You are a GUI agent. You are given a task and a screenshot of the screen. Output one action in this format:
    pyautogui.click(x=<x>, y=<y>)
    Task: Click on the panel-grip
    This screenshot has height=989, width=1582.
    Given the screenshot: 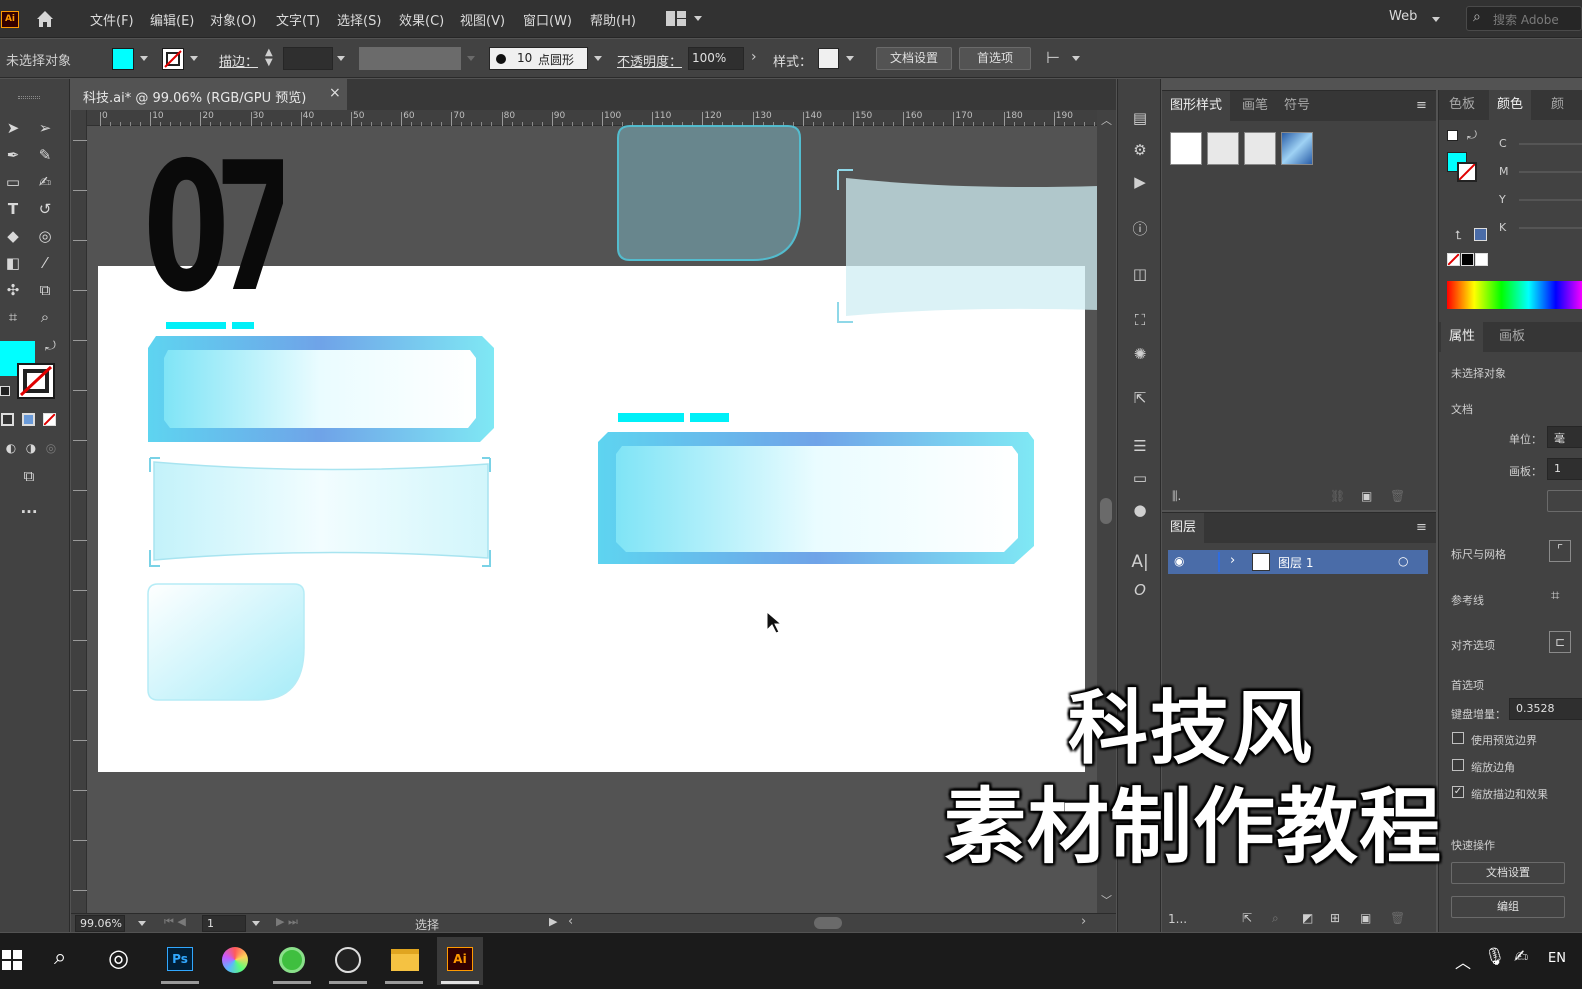 What is the action you would take?
    pyautogui.click(x=29, y=97)
    